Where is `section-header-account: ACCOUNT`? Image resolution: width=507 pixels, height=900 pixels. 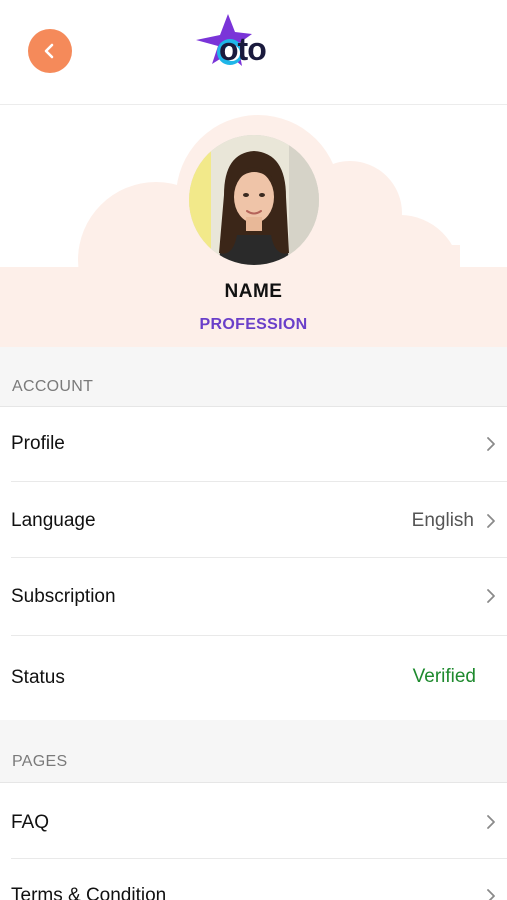
section-header-account: ACCOUNT is located at coordinates (253, 377).